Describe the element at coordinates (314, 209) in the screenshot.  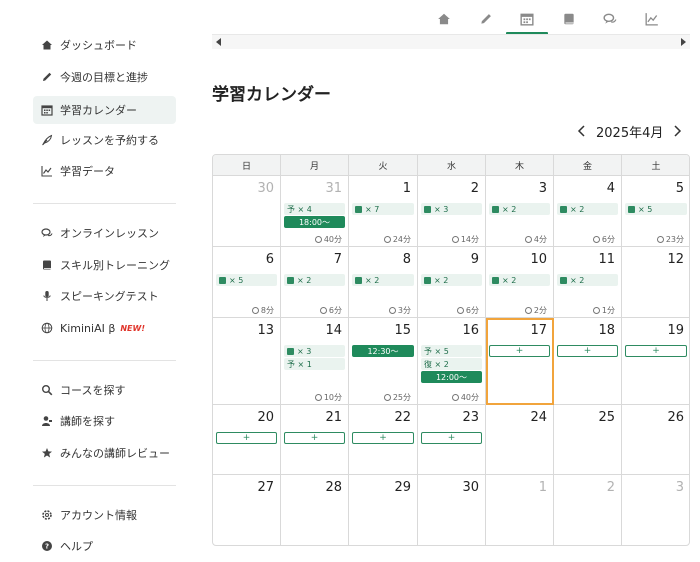
I see `study-record-chip: 予 × 4` at that location.